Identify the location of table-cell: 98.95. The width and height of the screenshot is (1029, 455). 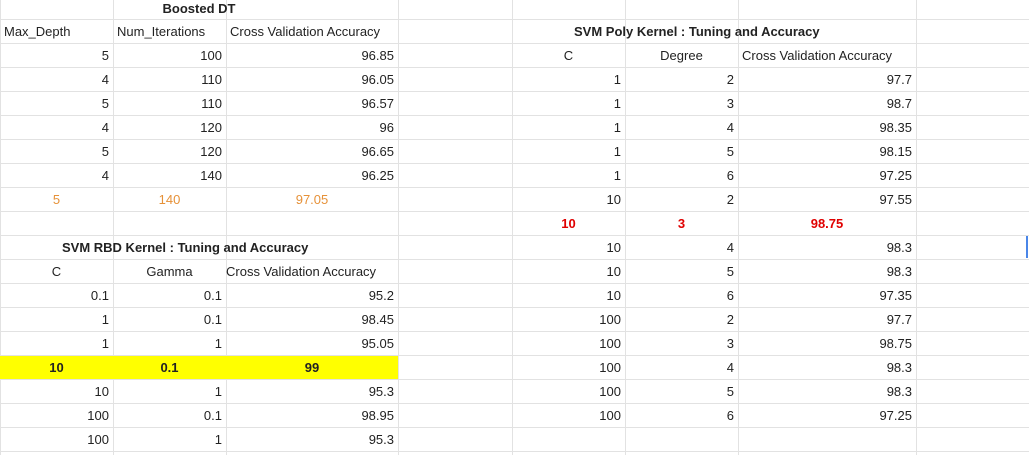
(312, 415).